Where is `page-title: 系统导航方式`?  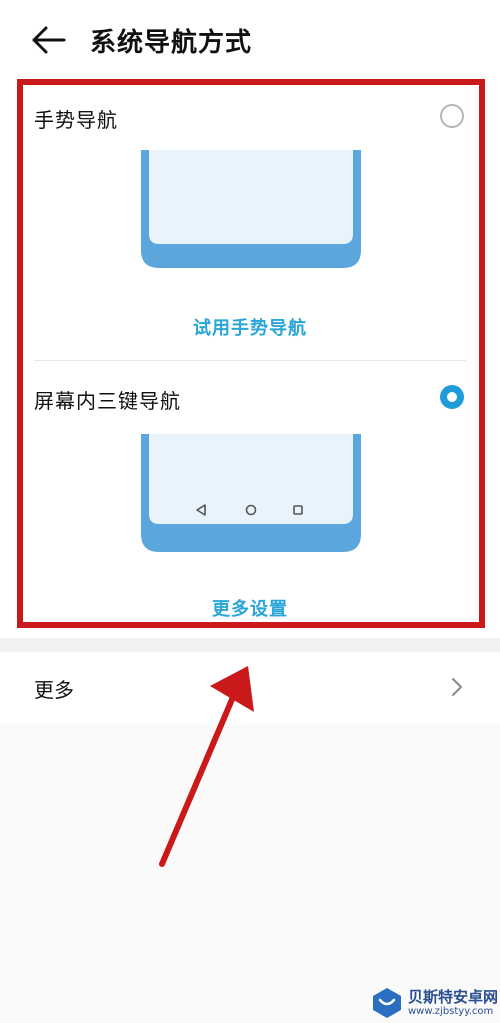 page-title: 系统导航方式 is located at coordinates (171, 43).